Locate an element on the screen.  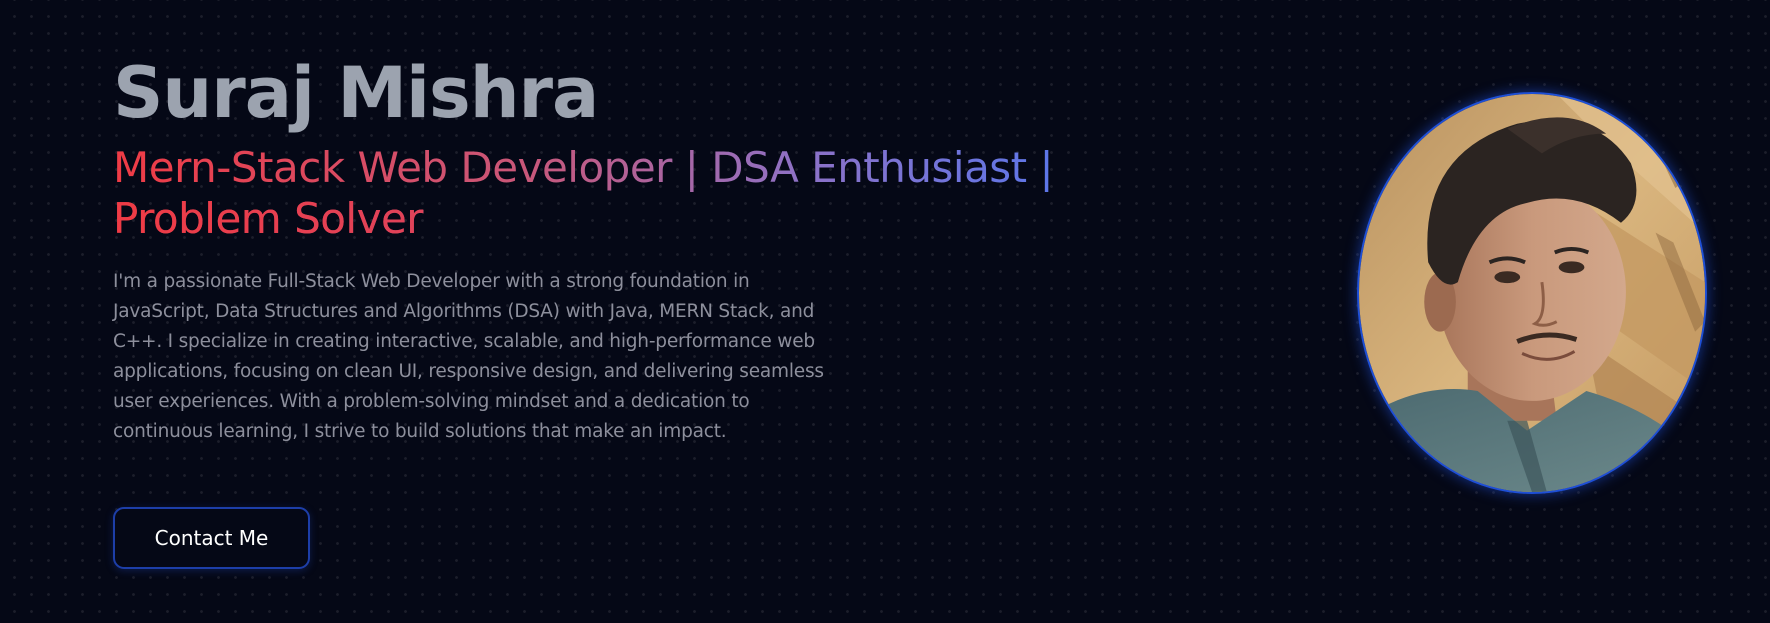
contact-me-button: Contact Me is located at coordinates (211, 538).